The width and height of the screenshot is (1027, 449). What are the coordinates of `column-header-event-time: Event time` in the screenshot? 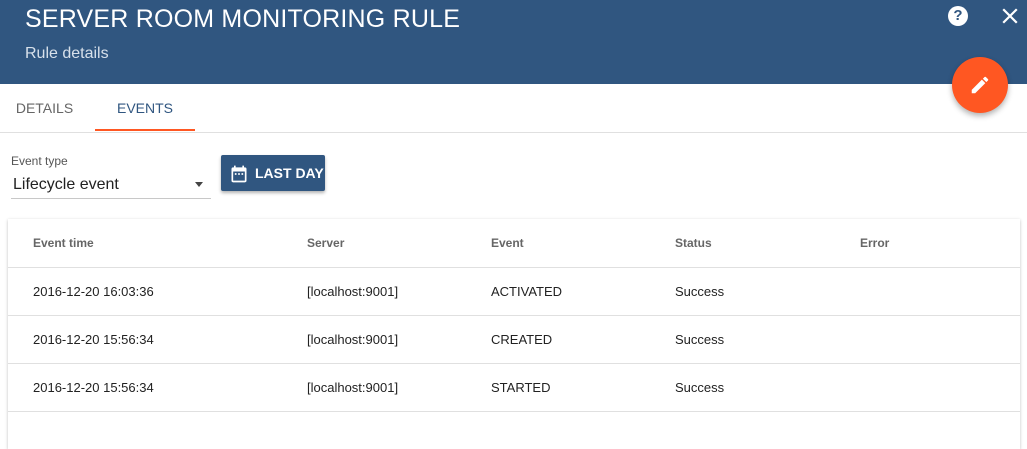 It's located at (63, 243).